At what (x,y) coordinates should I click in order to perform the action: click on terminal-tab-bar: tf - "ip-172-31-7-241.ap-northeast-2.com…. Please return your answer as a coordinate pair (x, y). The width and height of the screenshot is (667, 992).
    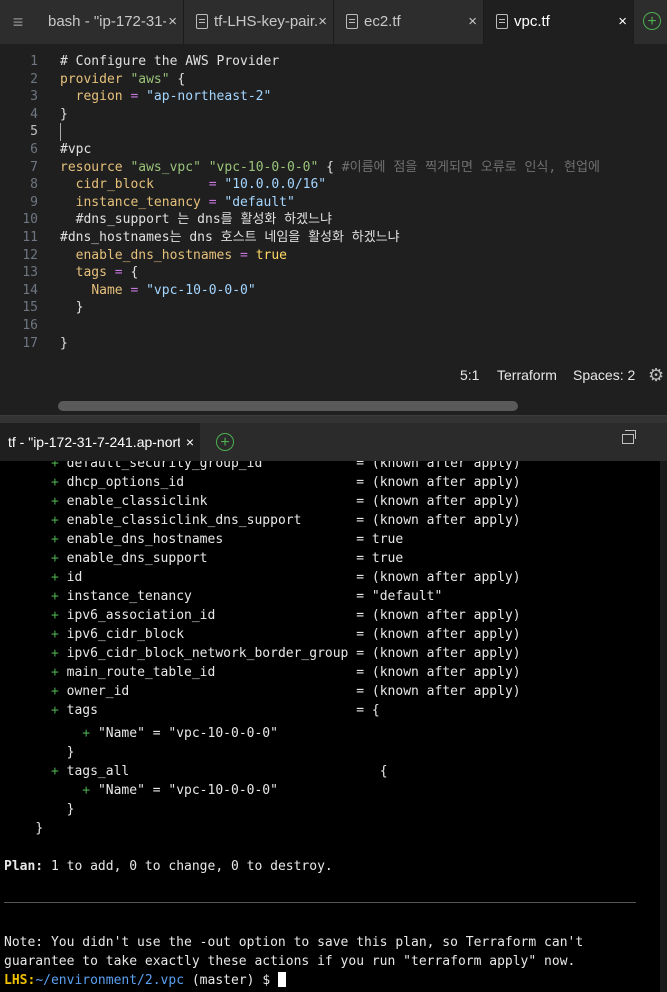
    Looking at the image, I should click on (333, 442).